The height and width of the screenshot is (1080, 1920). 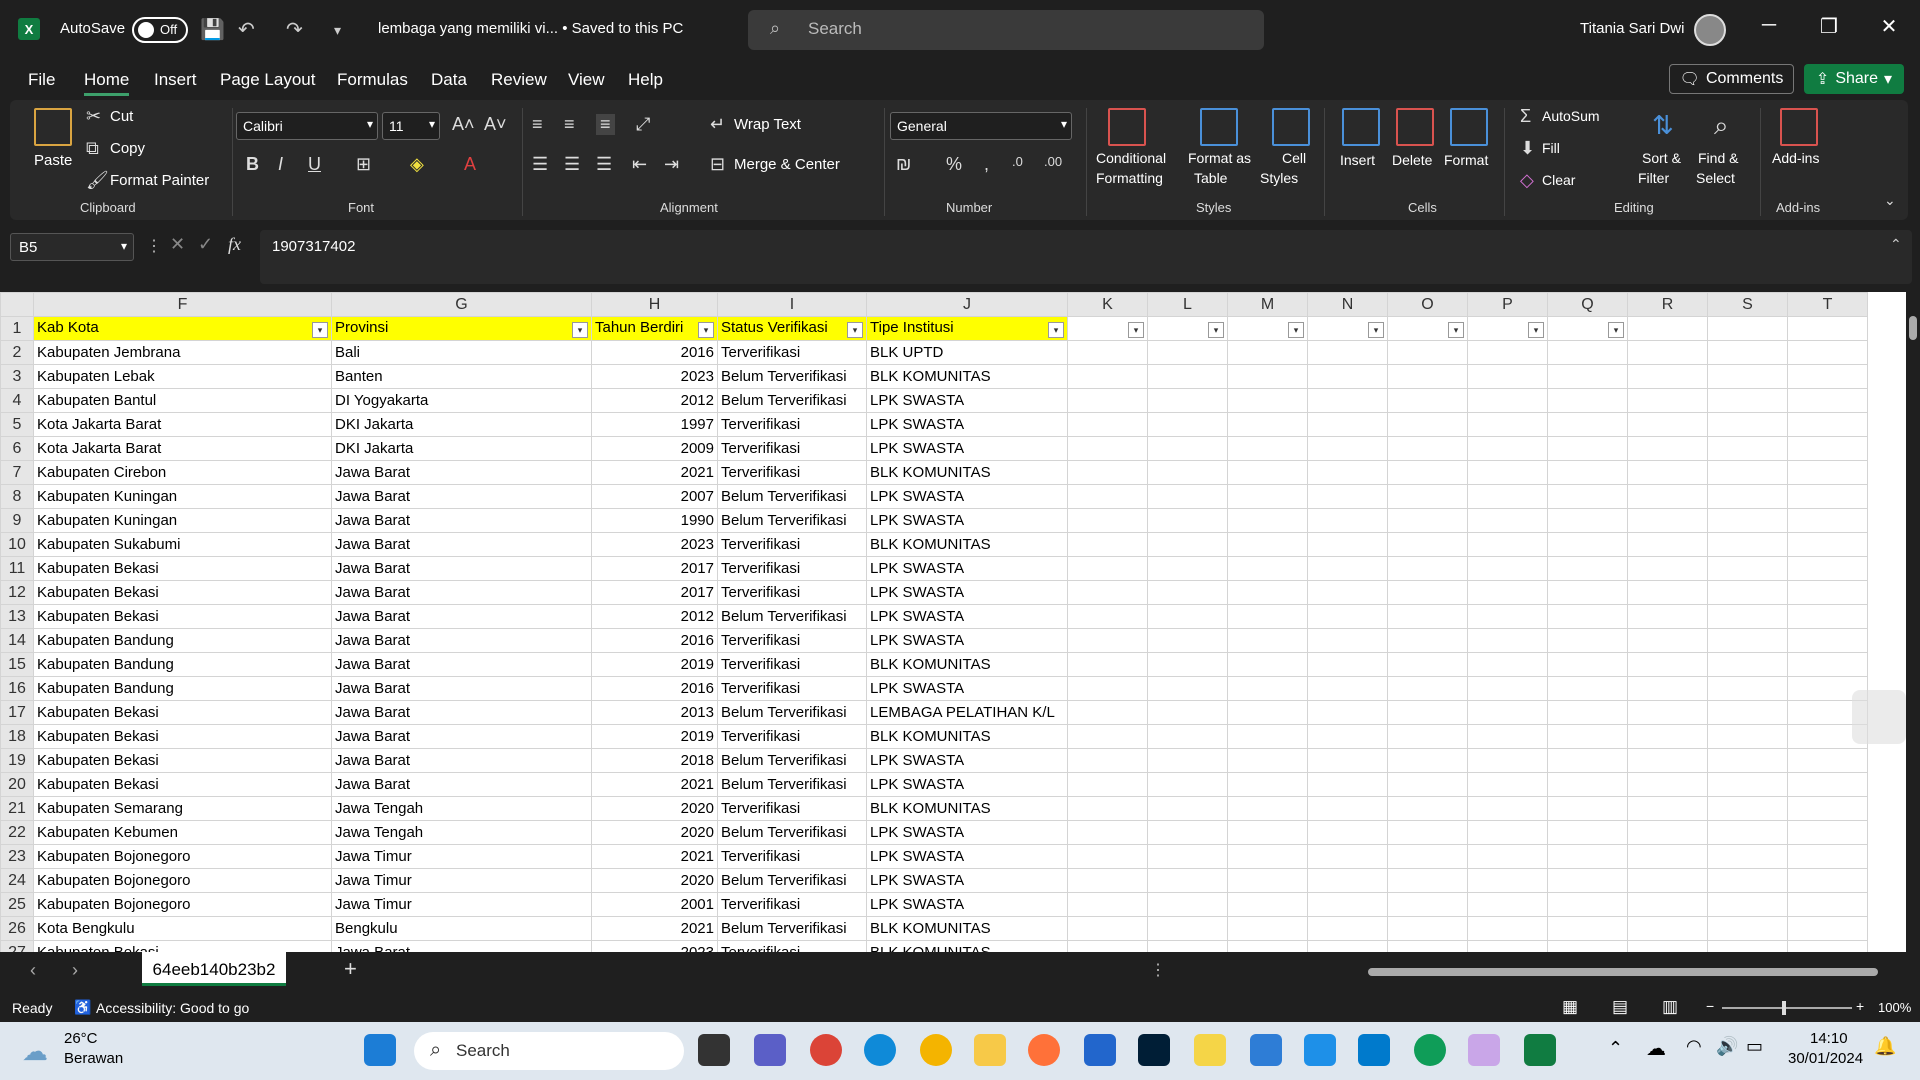 I want to click on data-cell: Bengkulu, so click(x=461, y=928).